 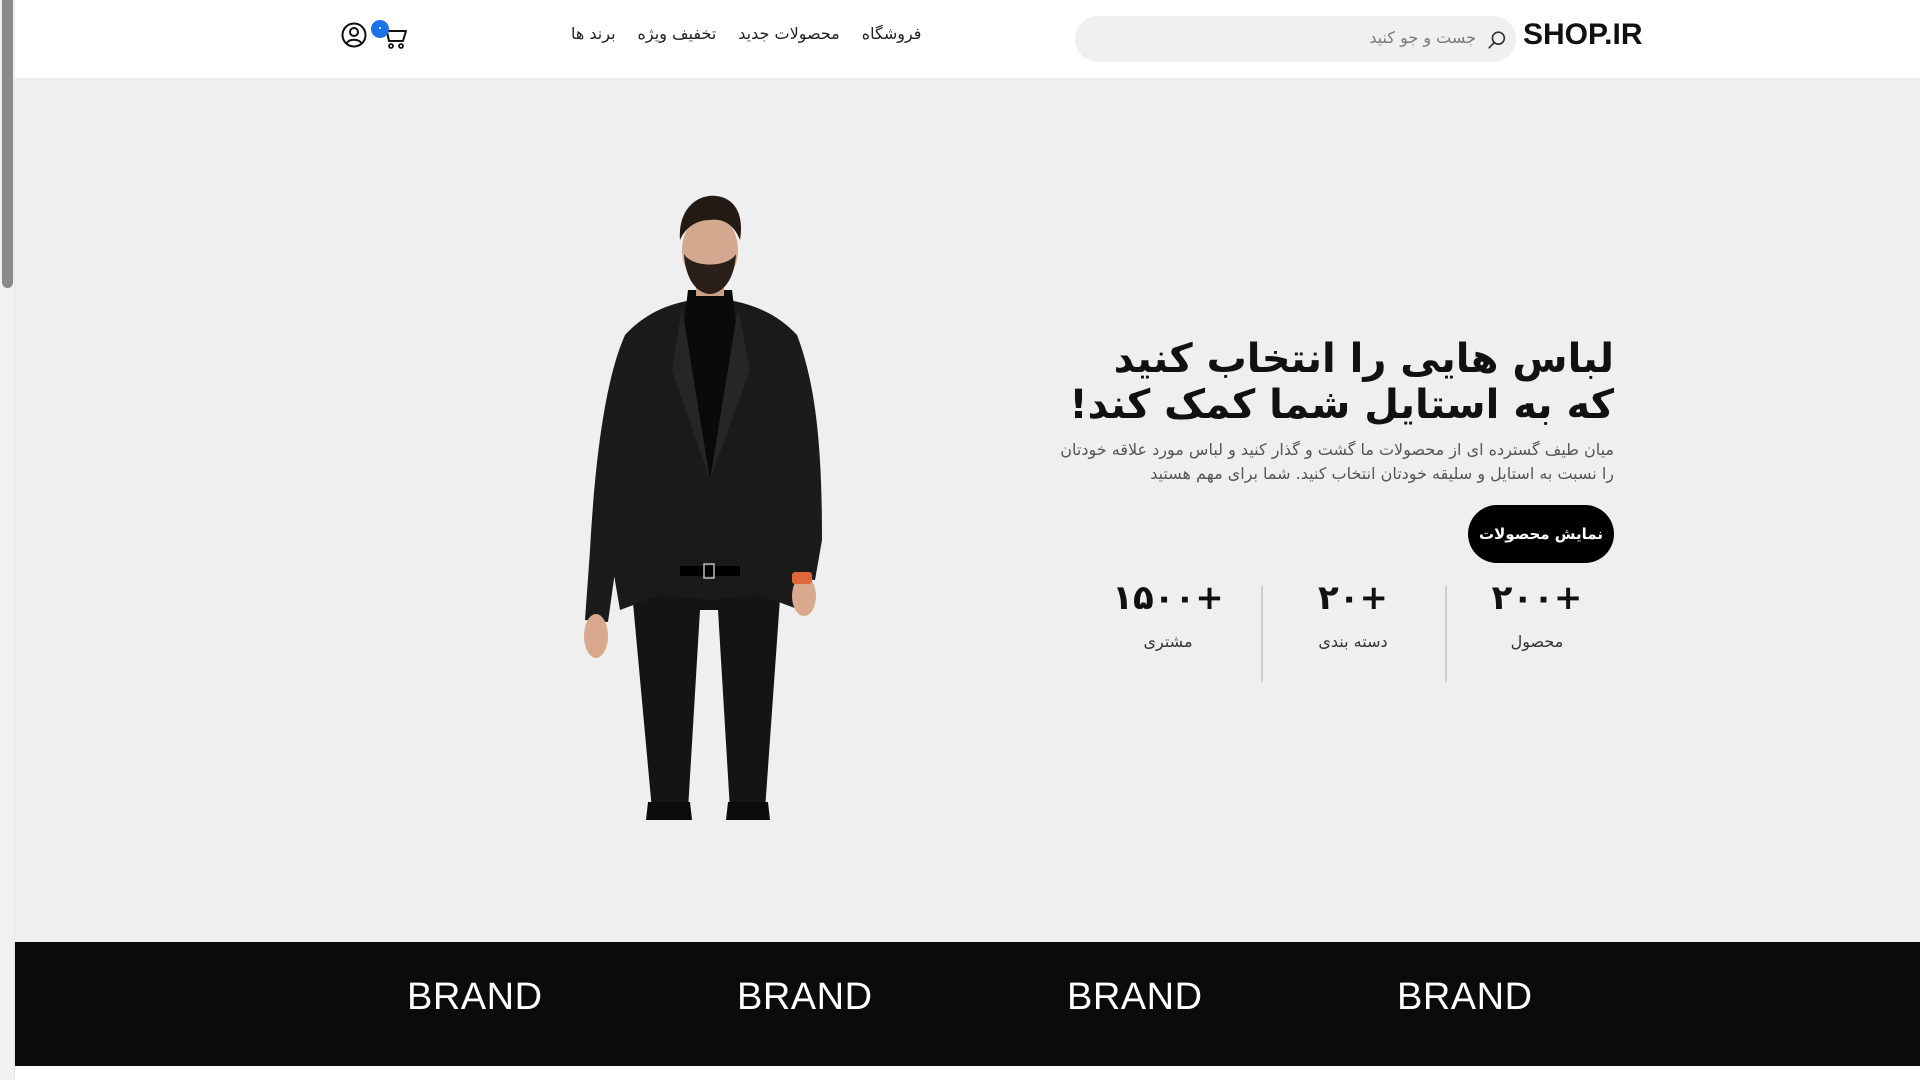 I want to click on search-input: جست و جو کنید, so click(x=1295, y=39).